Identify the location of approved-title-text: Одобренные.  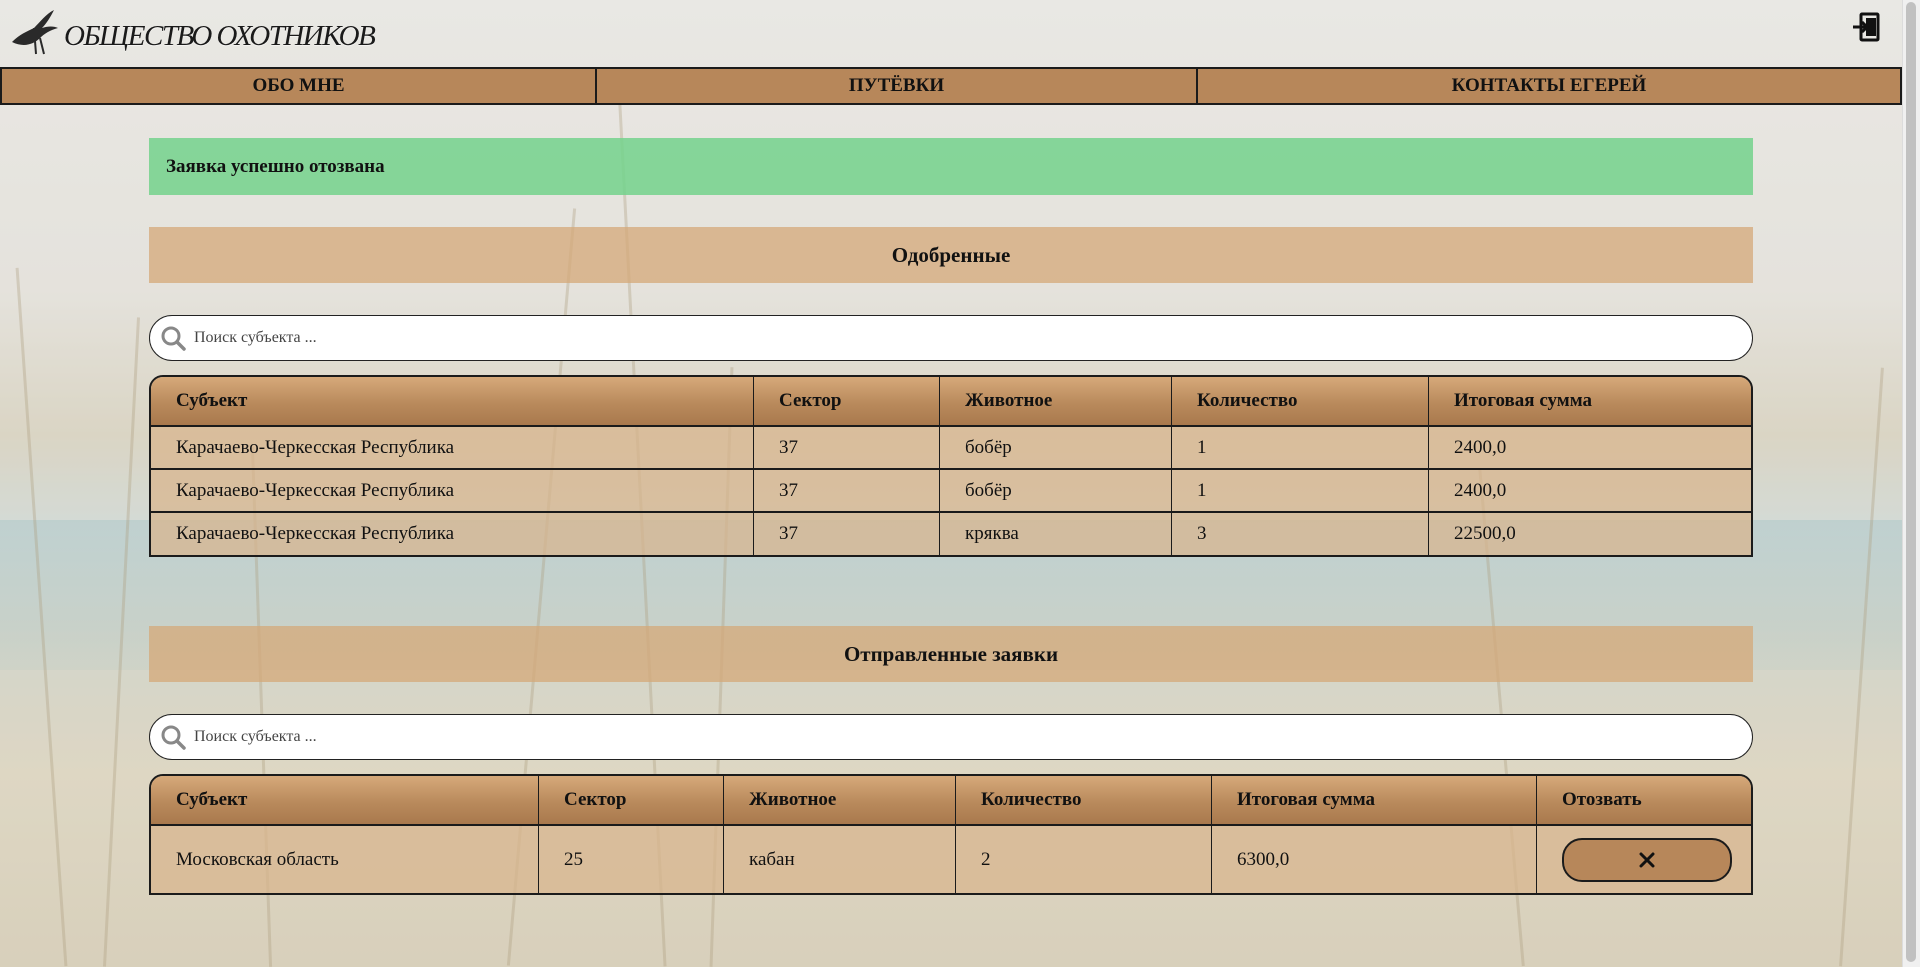
(951, 254).